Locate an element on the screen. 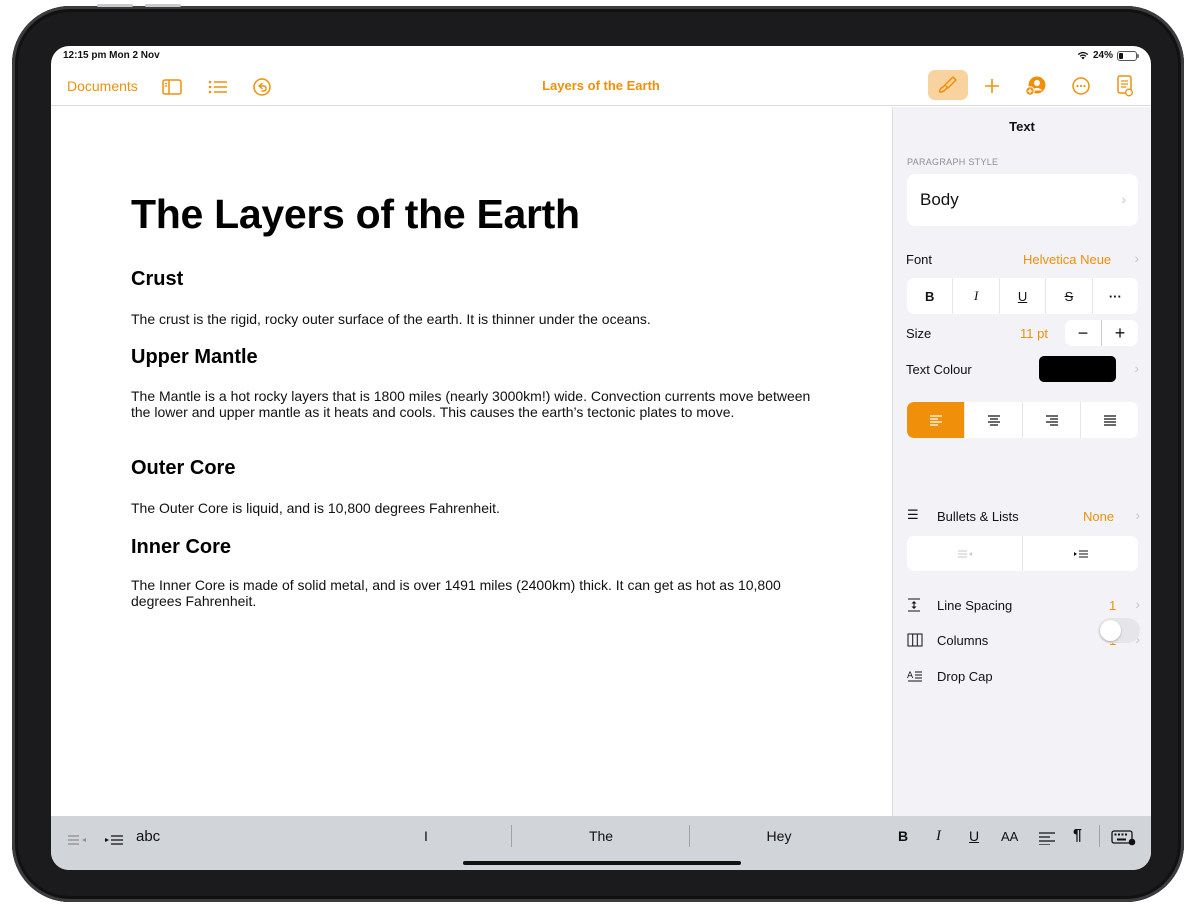  strikethrough-button: S is located at coordinates (1069, 296).